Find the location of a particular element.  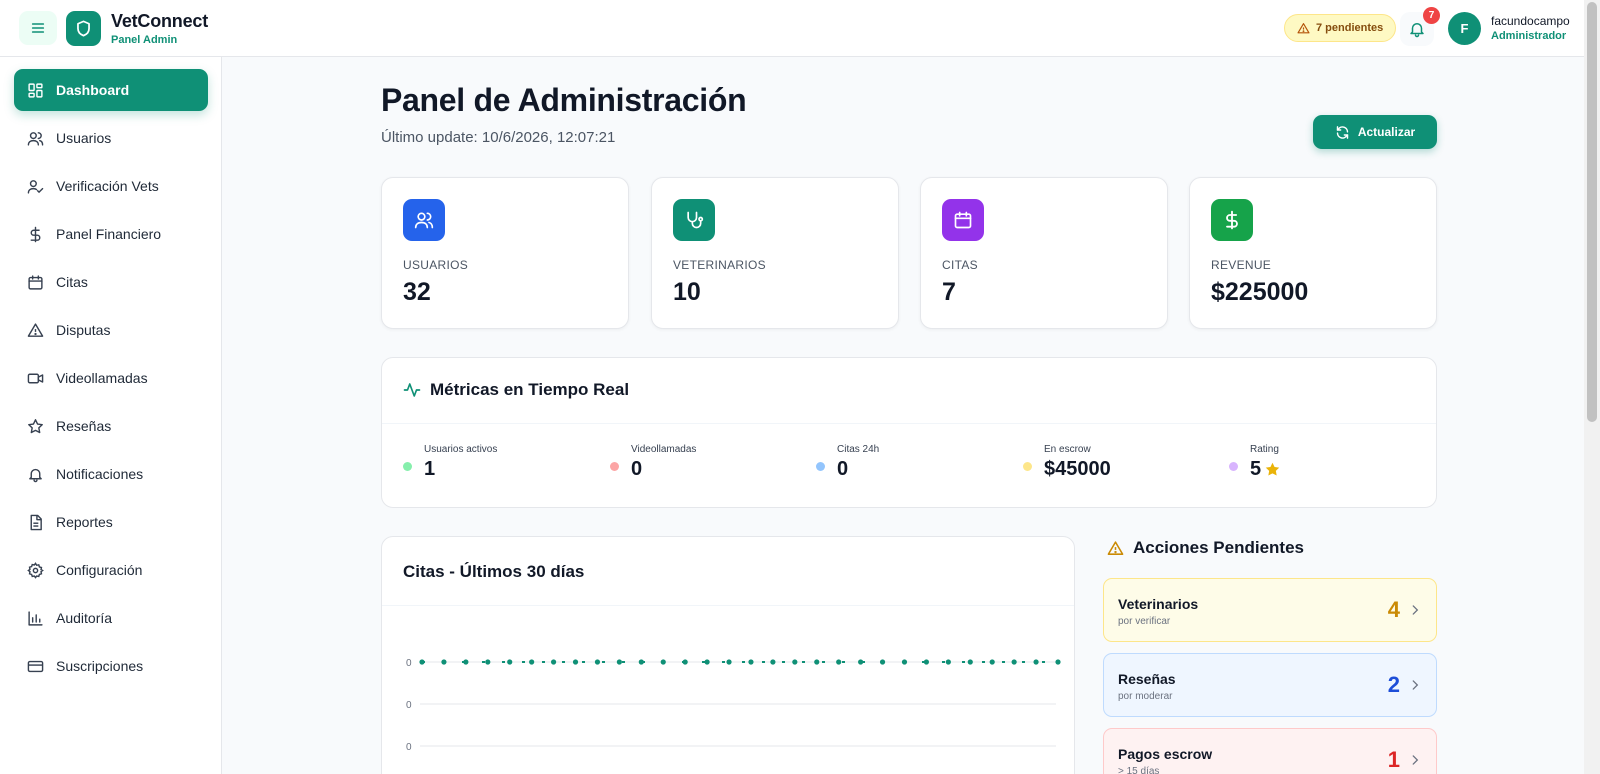

y-tick-label: 0 is located at coordinates (409, 663).